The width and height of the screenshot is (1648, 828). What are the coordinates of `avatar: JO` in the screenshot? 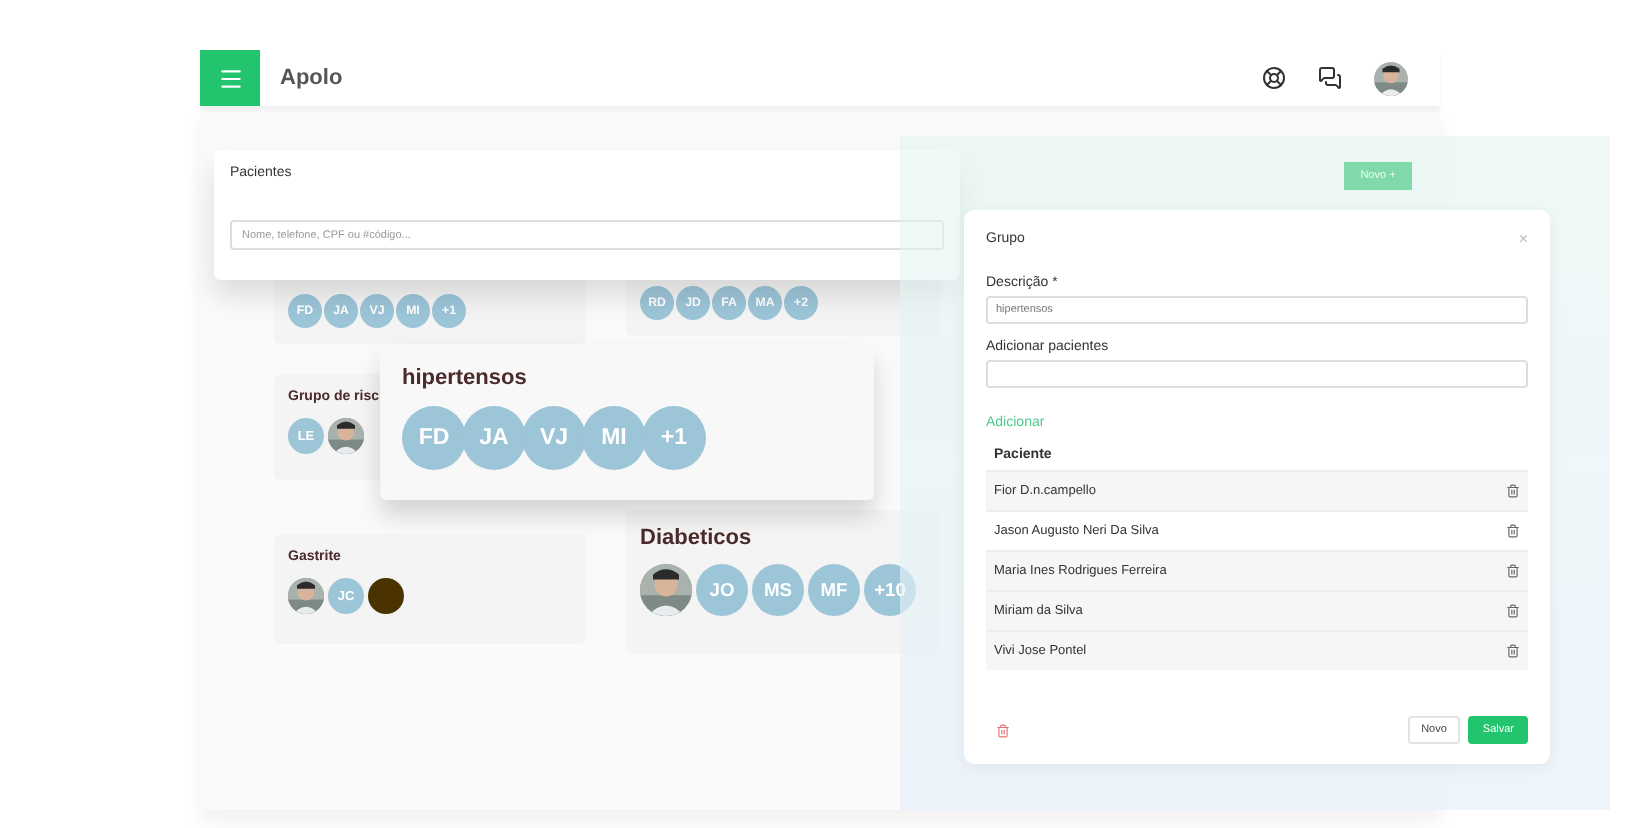 It's located at (722, 590).